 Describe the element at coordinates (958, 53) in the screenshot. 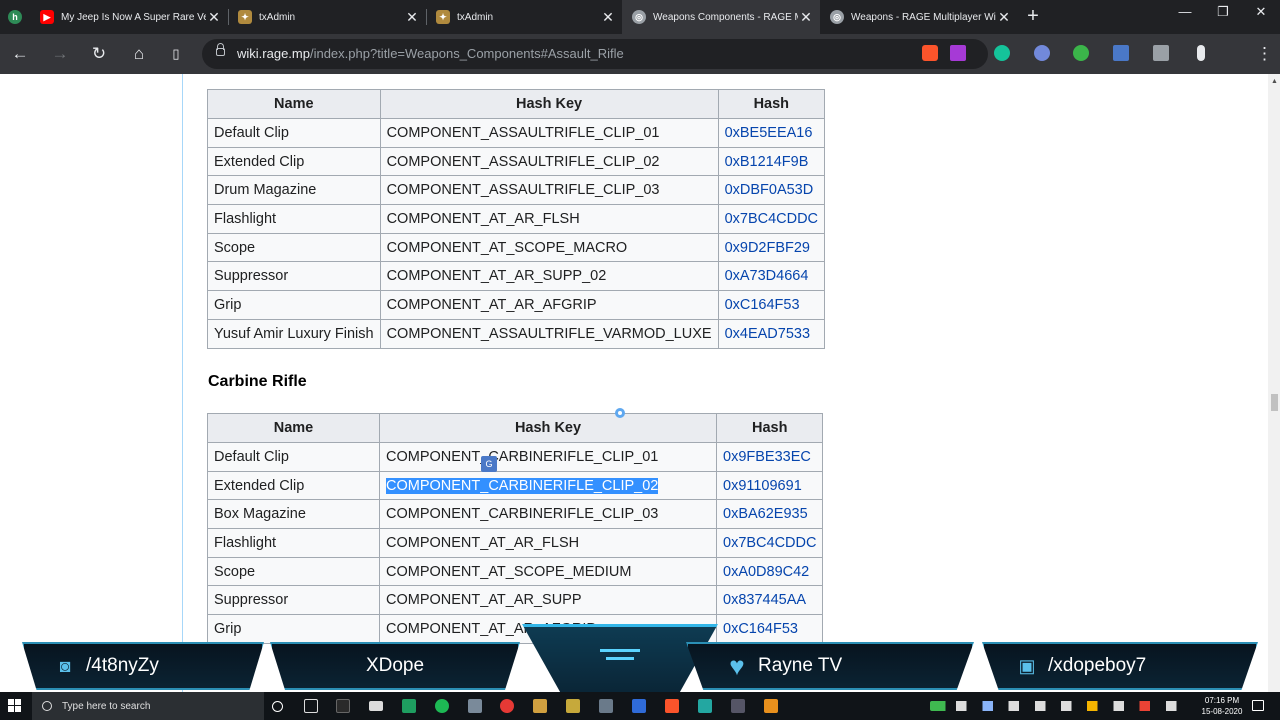

I see `brave-rewards-icon` at that location.